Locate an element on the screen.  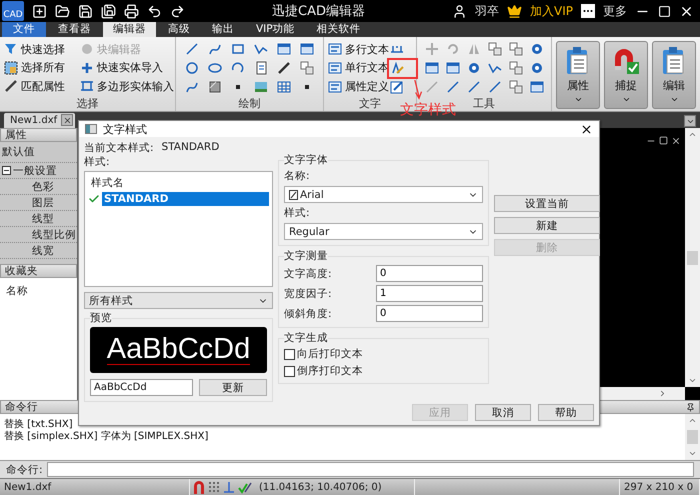
tree-item: 一般设置 is located at coordinates (38, 171).